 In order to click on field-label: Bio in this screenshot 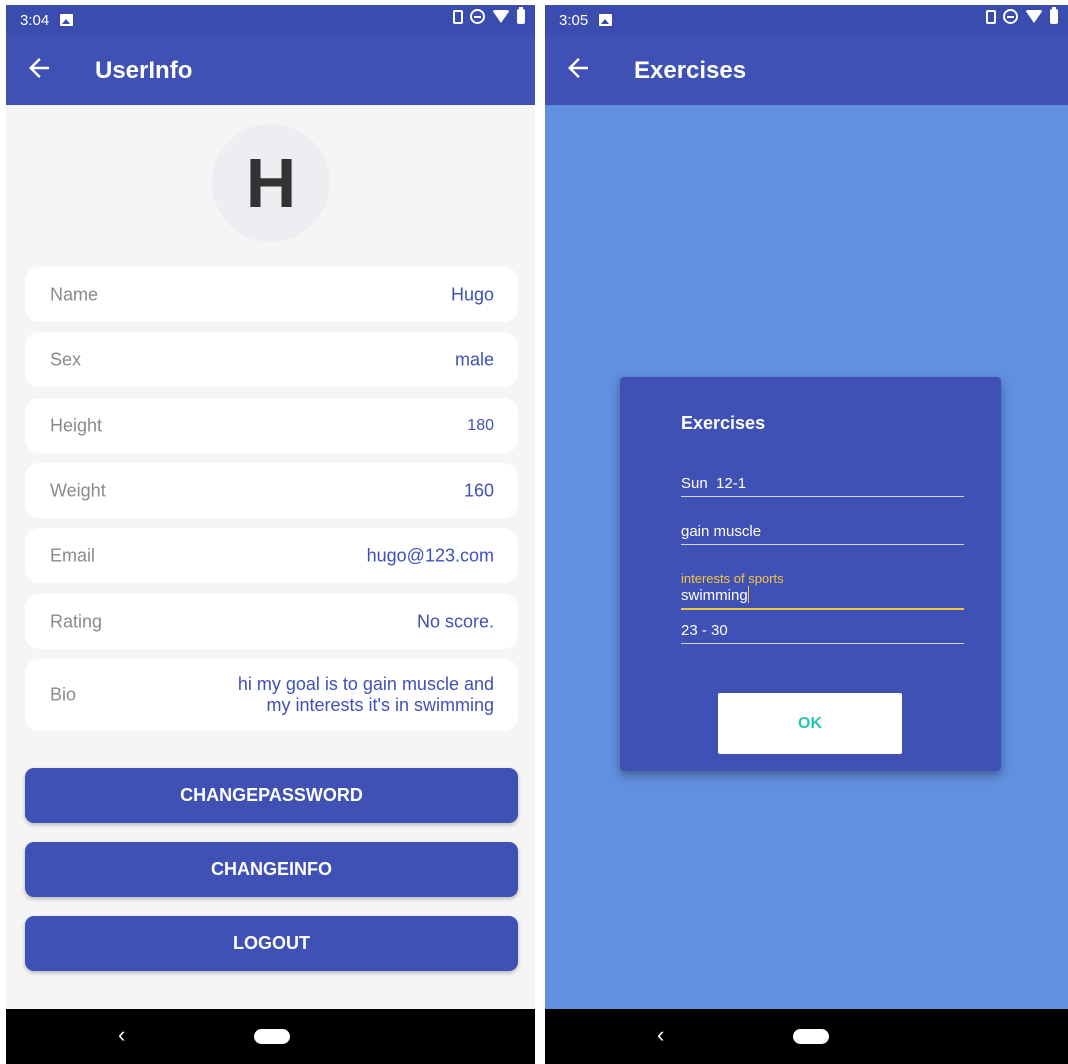, I will do `click(63, 694)`.